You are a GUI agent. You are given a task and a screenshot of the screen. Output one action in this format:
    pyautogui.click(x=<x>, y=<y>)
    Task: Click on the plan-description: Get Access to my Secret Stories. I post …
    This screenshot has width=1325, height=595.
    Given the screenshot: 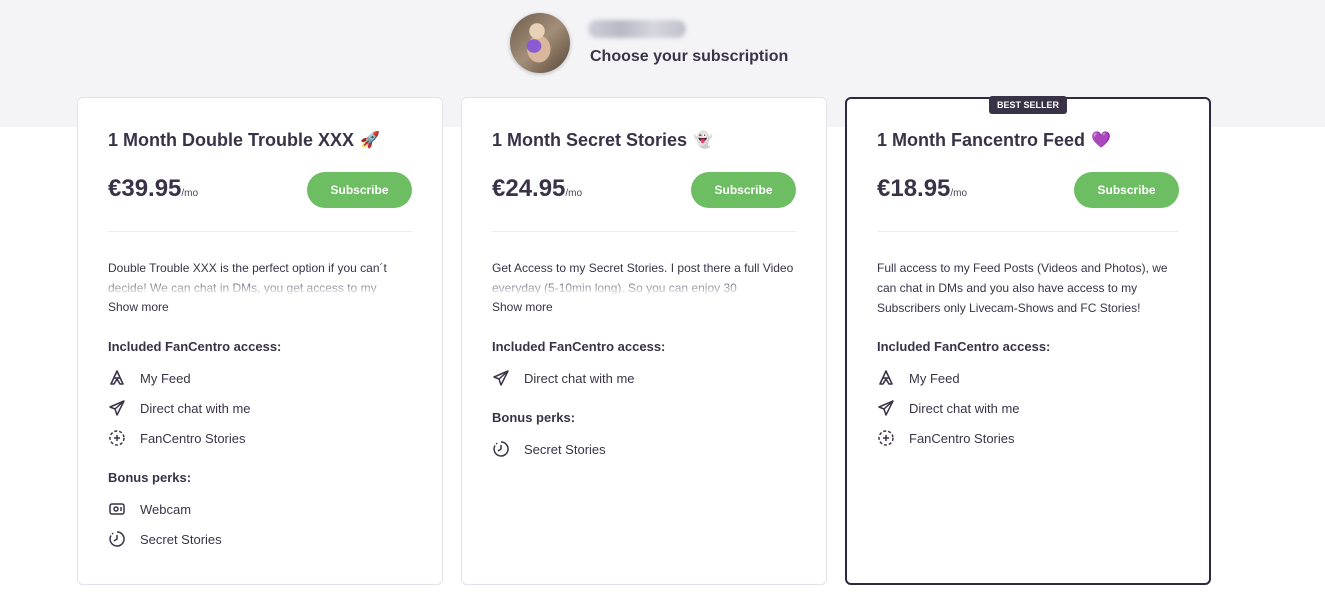 What is the action you would take?
    pyautogui.click(x=644, y=277)
    